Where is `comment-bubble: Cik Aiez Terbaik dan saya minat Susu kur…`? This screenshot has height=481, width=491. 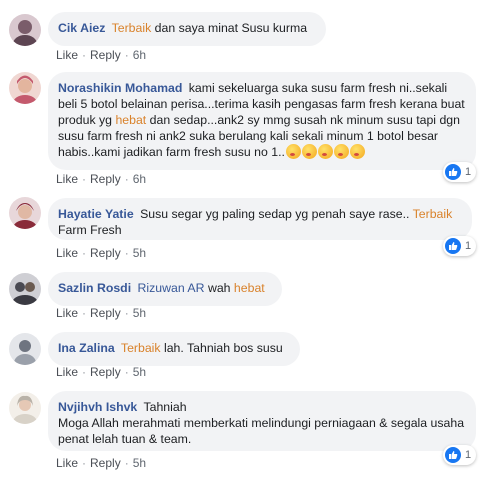
comment-bubble: Cik Aiez Terbaik dan saya minat Susu kur… is located at coordinates (187, 29).